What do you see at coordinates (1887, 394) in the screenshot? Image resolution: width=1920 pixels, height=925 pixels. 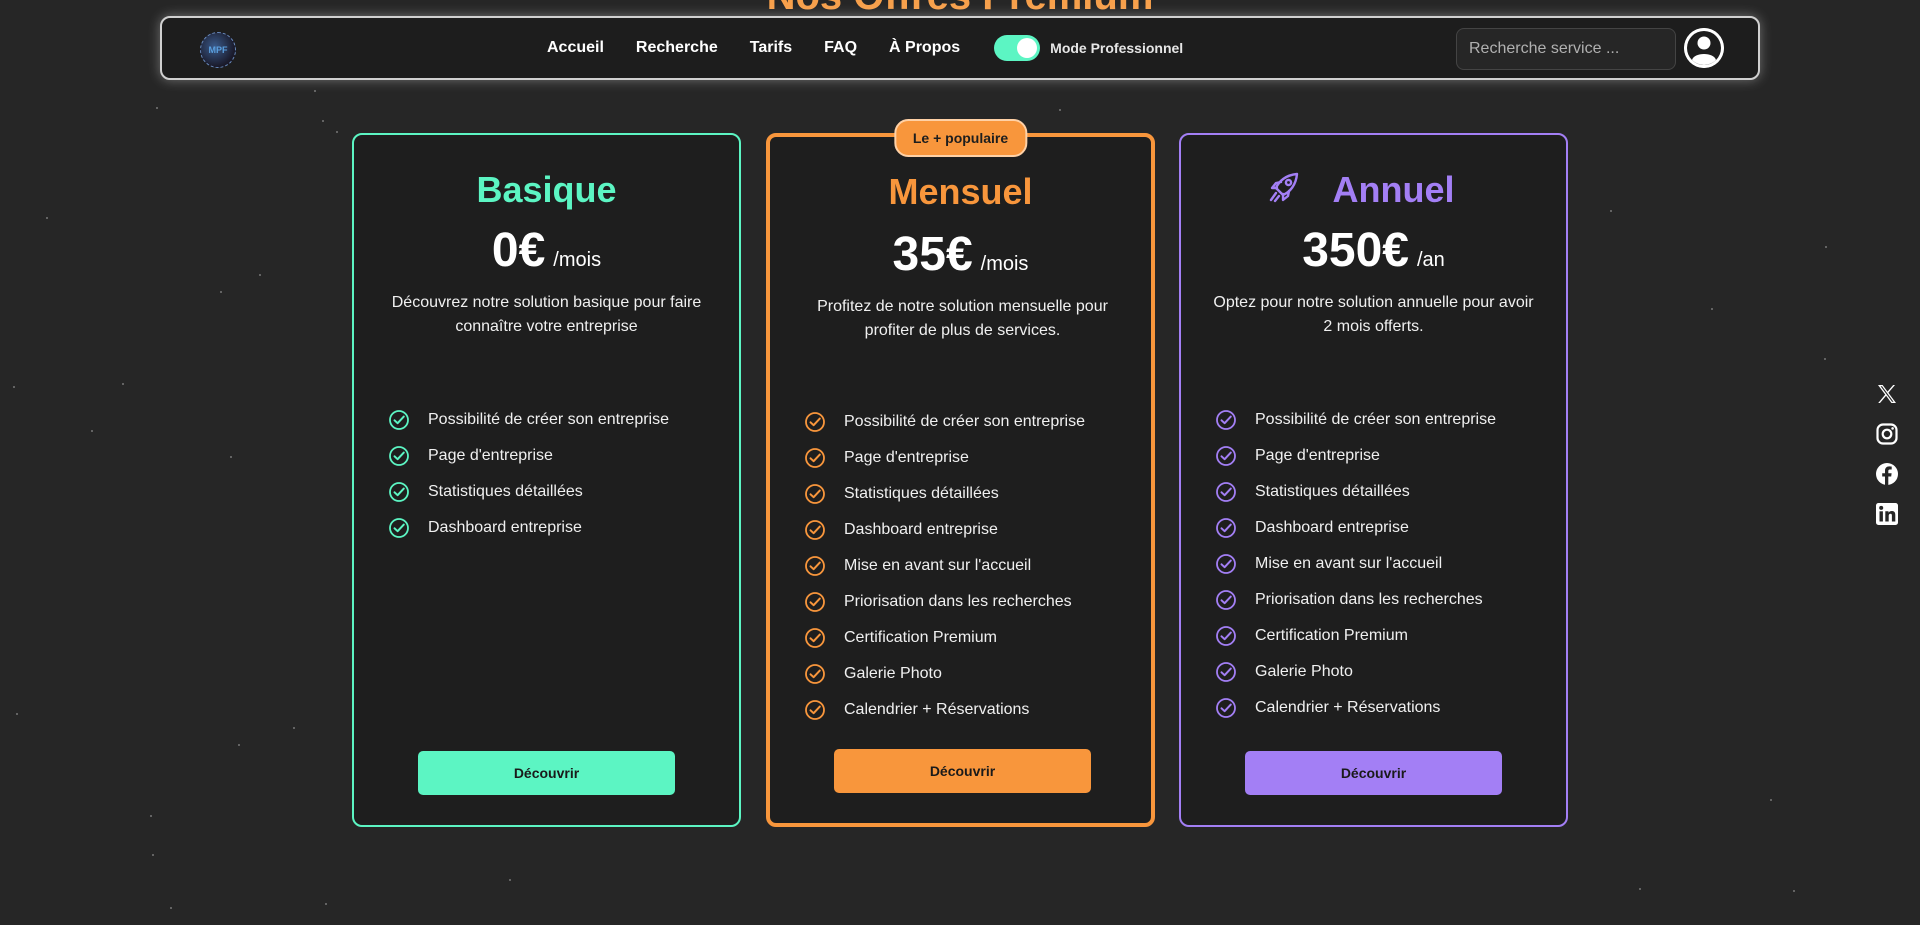 I see `x-icon` at bounding box center [1887, 394].